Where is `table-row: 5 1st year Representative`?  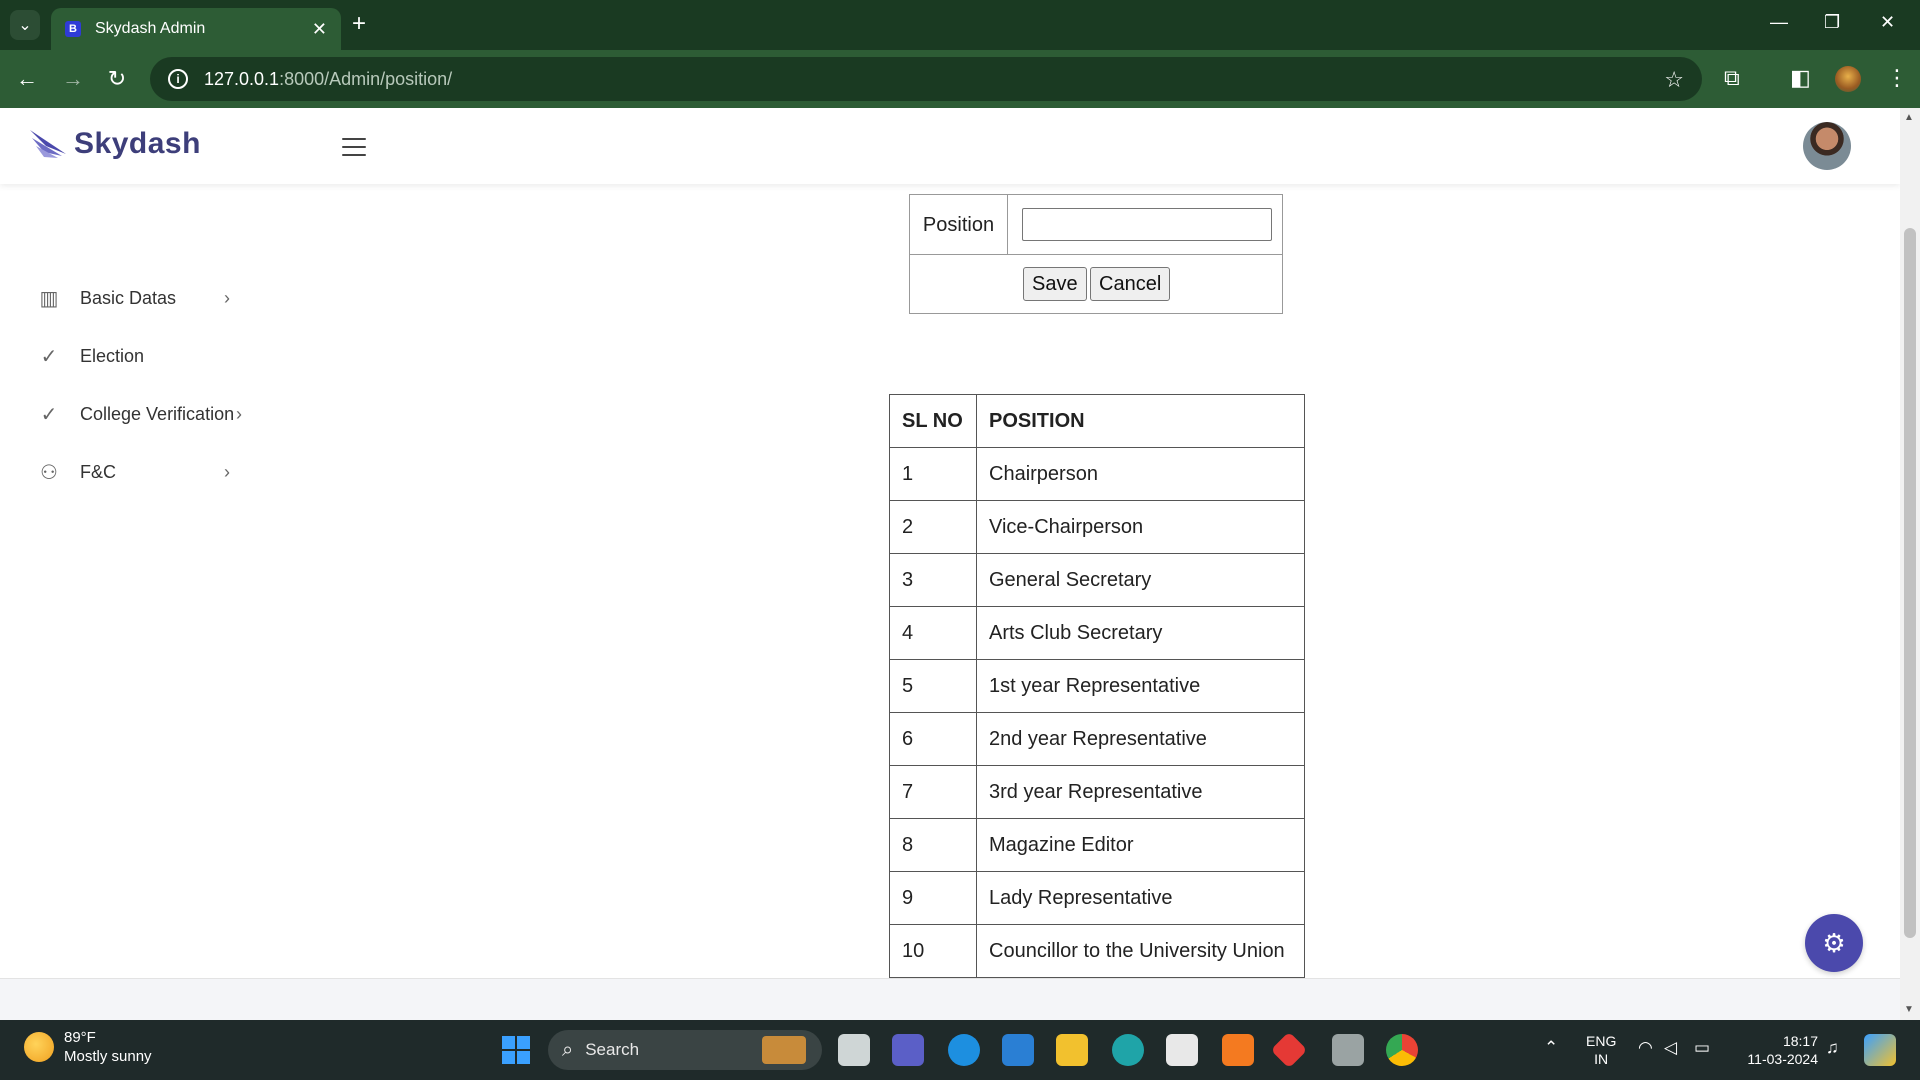
table-row: 5 1st year Representative is located at coordinates (1097, 686).